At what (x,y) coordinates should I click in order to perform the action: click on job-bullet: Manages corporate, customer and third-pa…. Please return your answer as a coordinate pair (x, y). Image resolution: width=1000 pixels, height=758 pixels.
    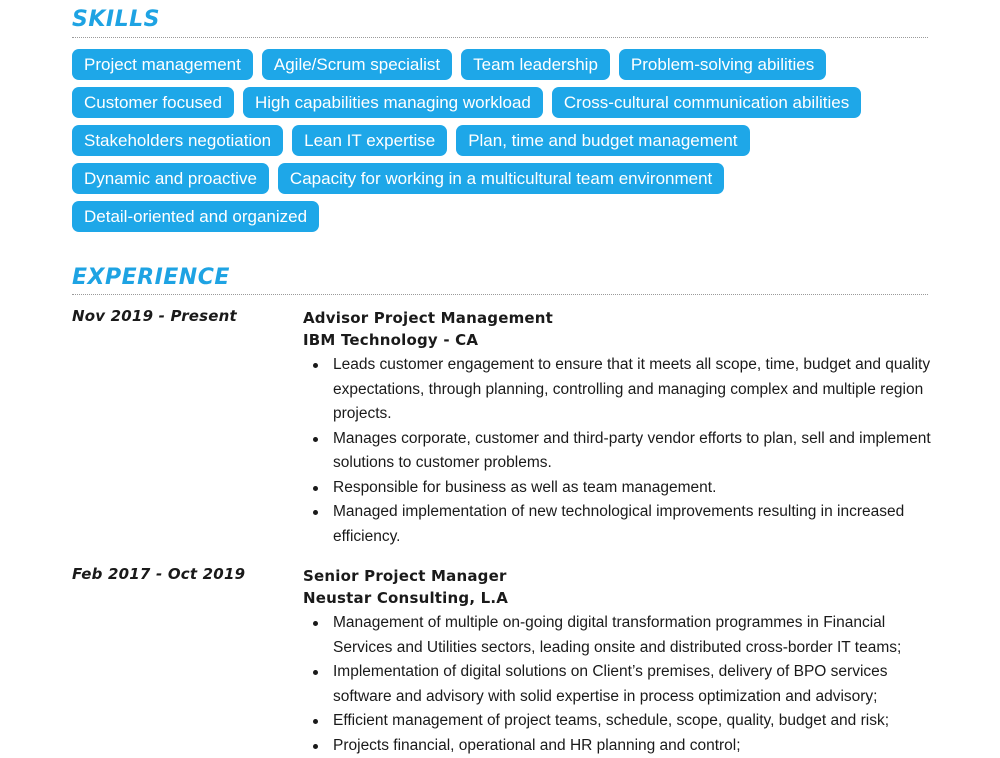
    Looking at the image, I should click on (633, 451).